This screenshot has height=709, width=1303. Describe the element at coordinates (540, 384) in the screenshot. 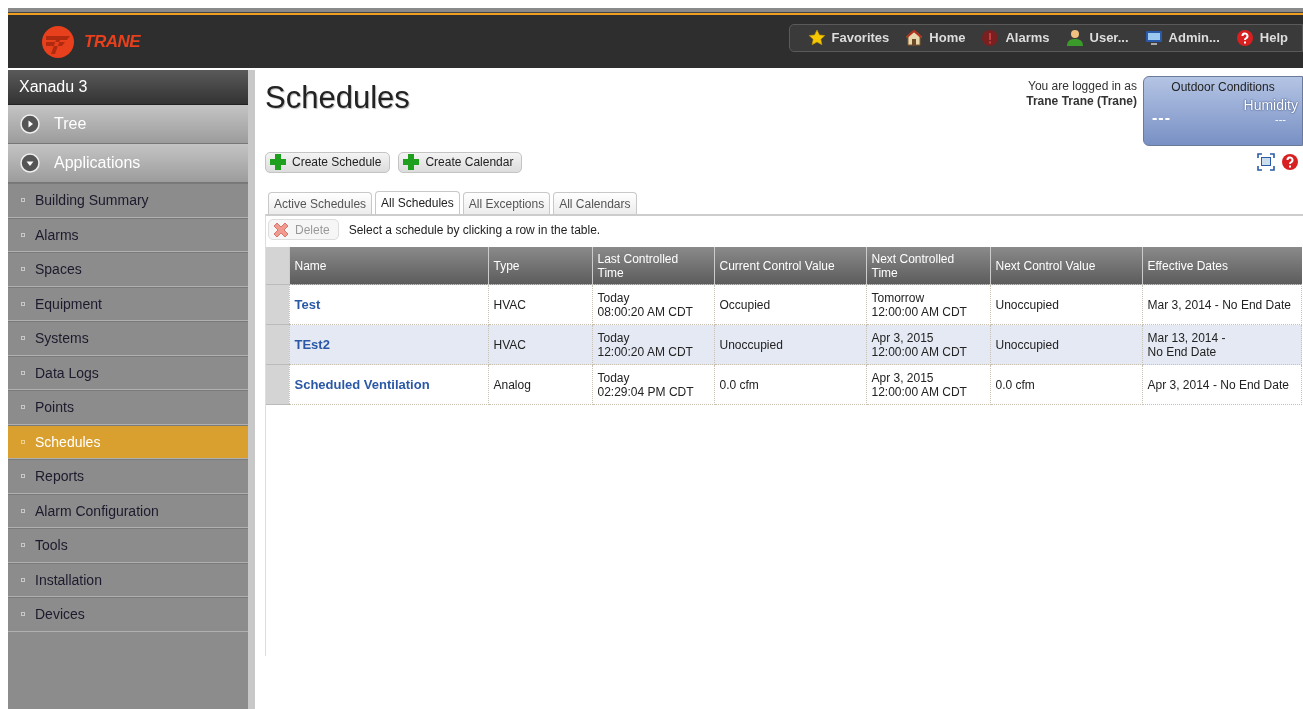

I see `table-cell: Analog` at that location.